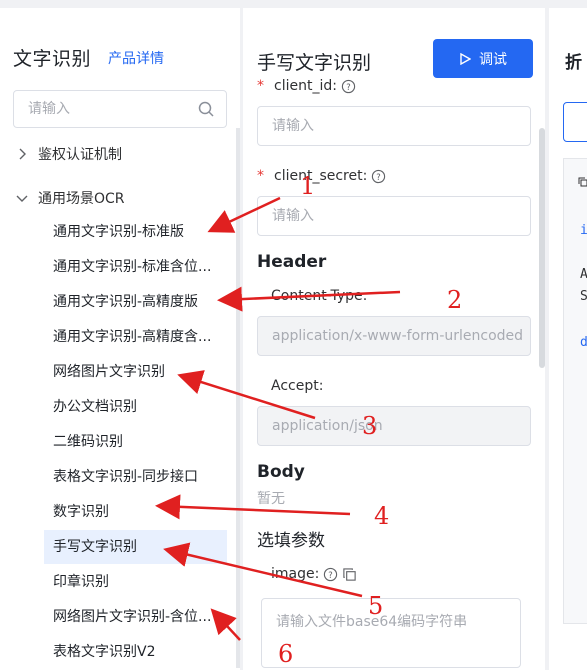 This screenshot has width=587, height=670. Describe the element at coordinates (376, 606) in the screenshot. I see `annotation-number: 5` at that location.